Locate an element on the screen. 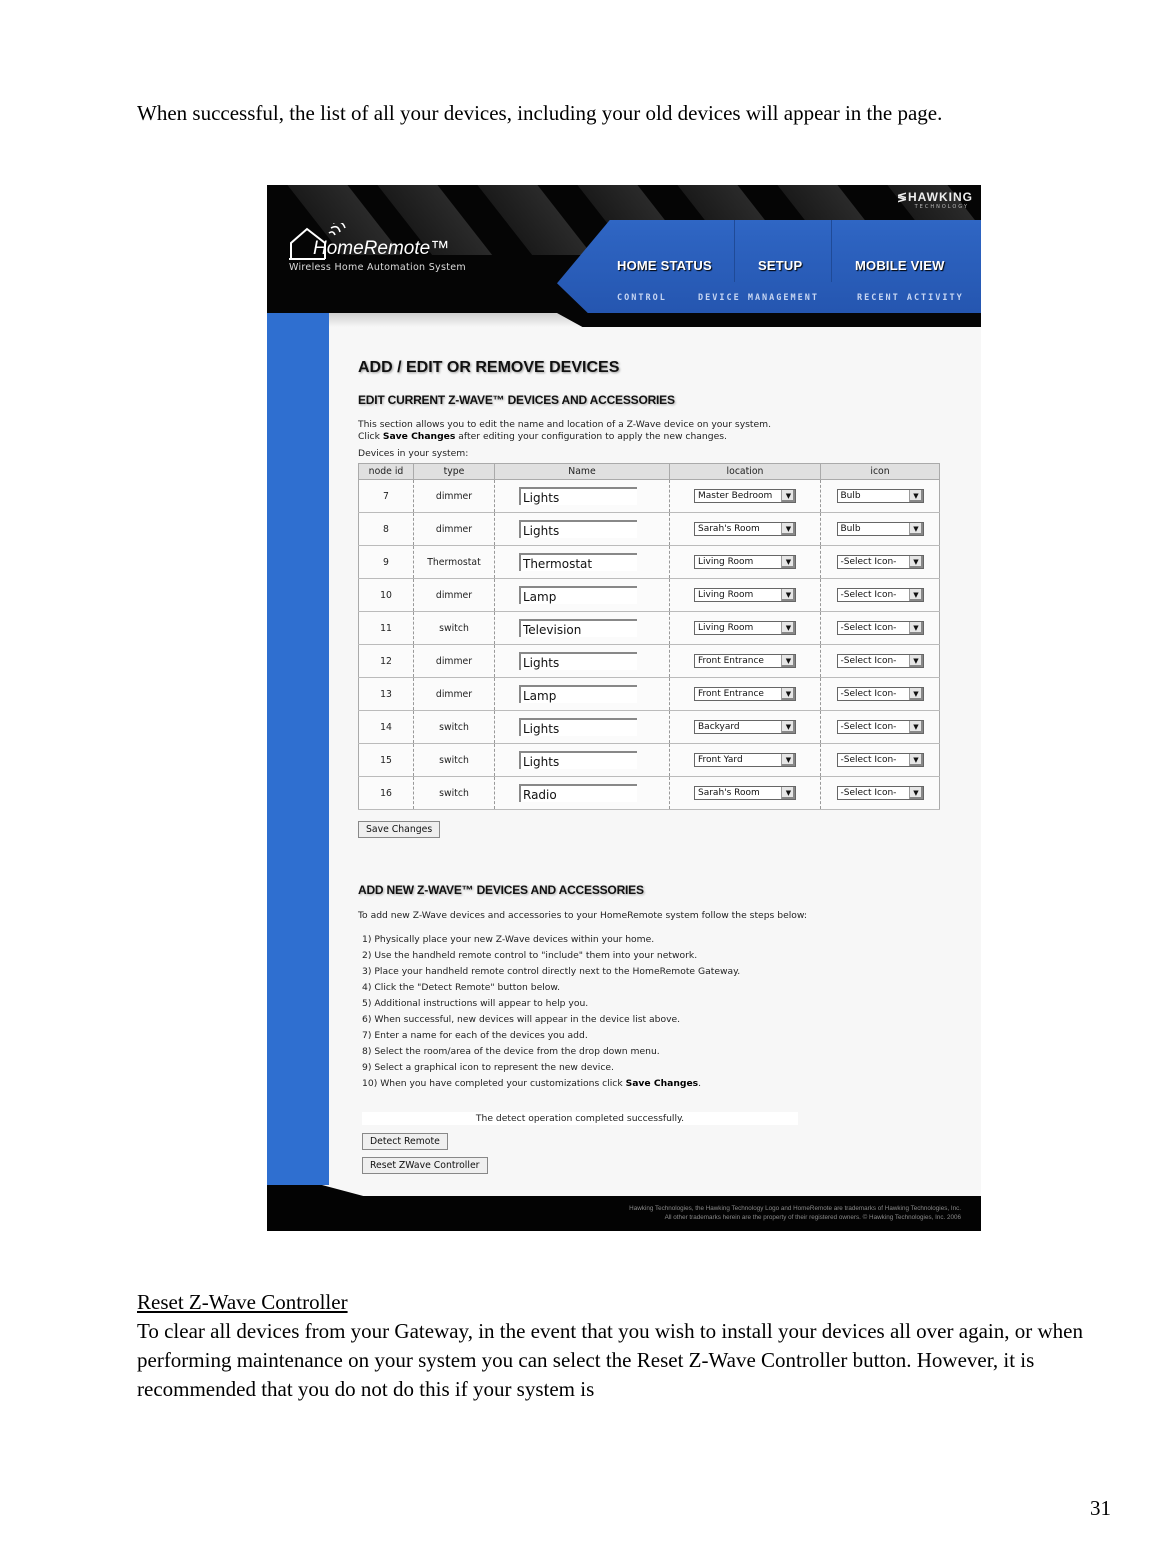  table-row: 16 switch Radio Sarah's Room ▼ -Select Icon- ▼ is located at coordinates (649, 793).